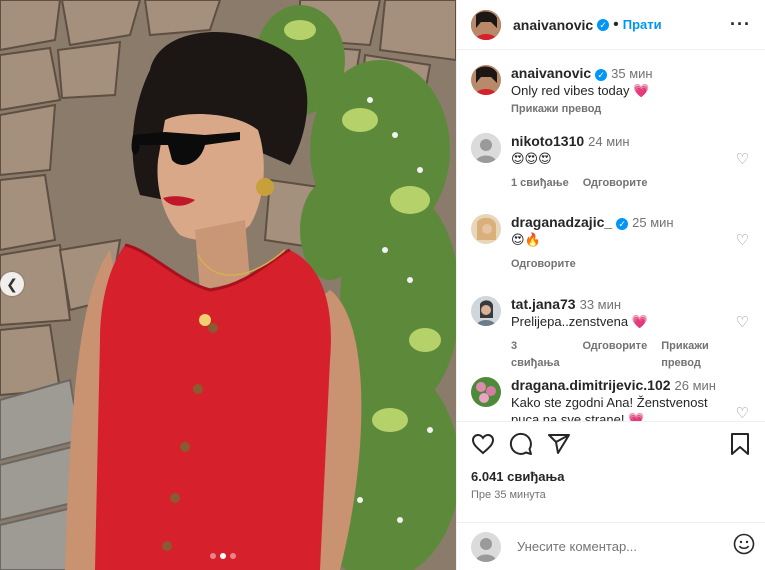 This screenshot has height=570, width=765. I want to click on comment-bubble-icon, so click(521, 447).